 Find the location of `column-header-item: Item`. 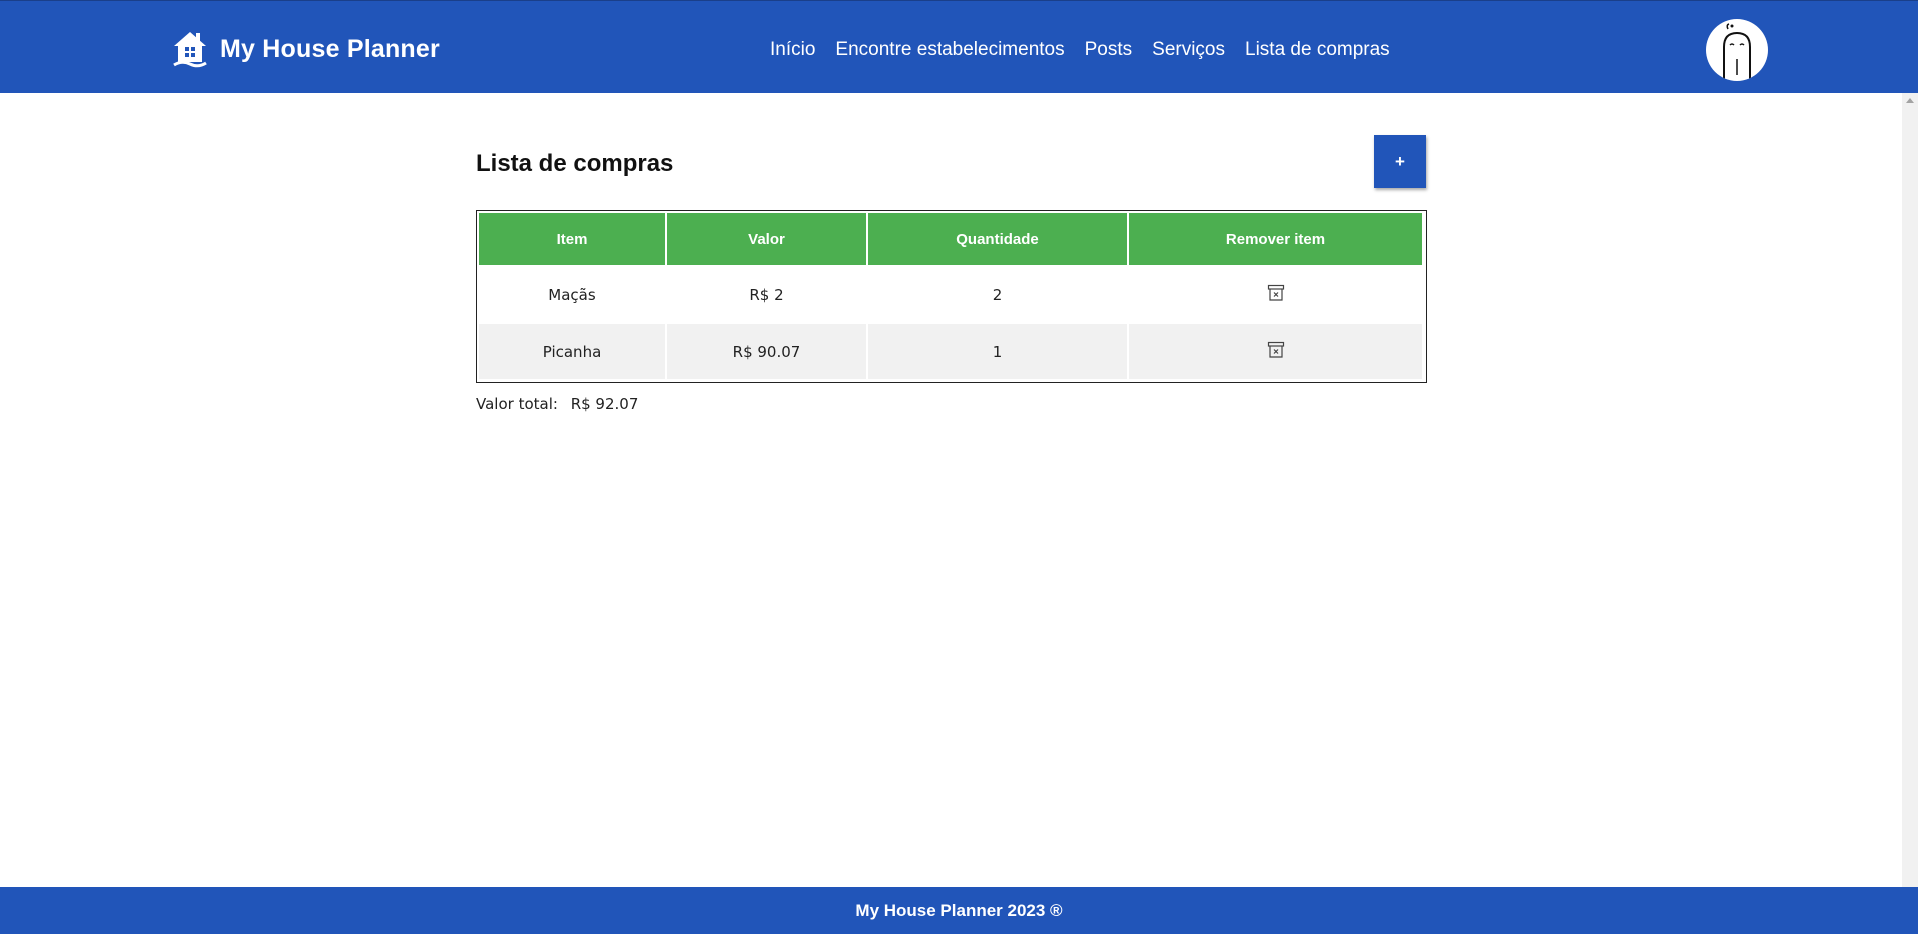

column-header-item: Item is located at coordinates (572, 239).